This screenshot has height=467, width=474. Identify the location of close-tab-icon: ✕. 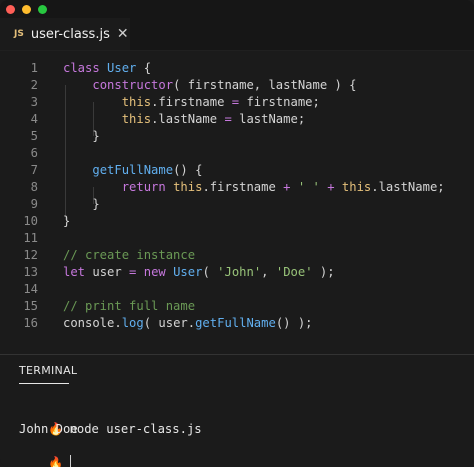
(123, 34).